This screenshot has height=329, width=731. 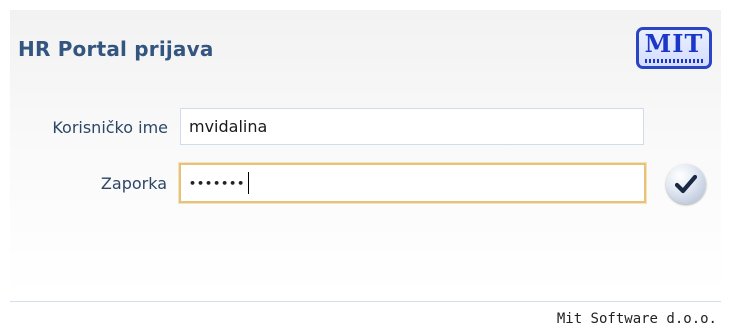 I want to click on text-cursor, so click(x=249, y=183).